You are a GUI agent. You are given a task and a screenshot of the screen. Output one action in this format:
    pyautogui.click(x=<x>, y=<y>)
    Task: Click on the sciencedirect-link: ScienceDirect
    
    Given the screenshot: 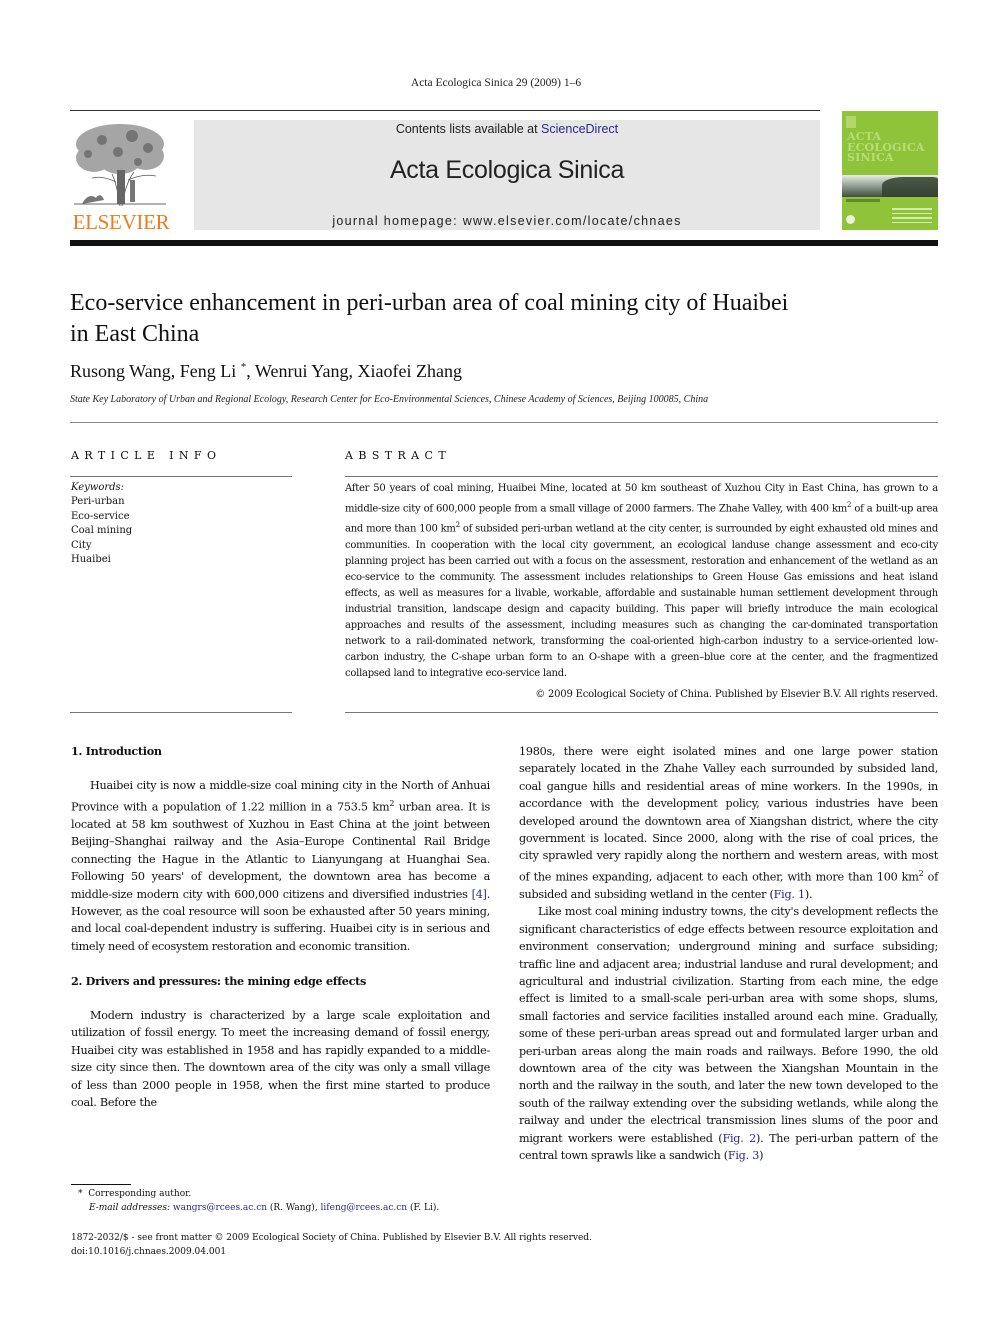 What is the action you would take?
    pyautogui.click(x=579, y=129)
    